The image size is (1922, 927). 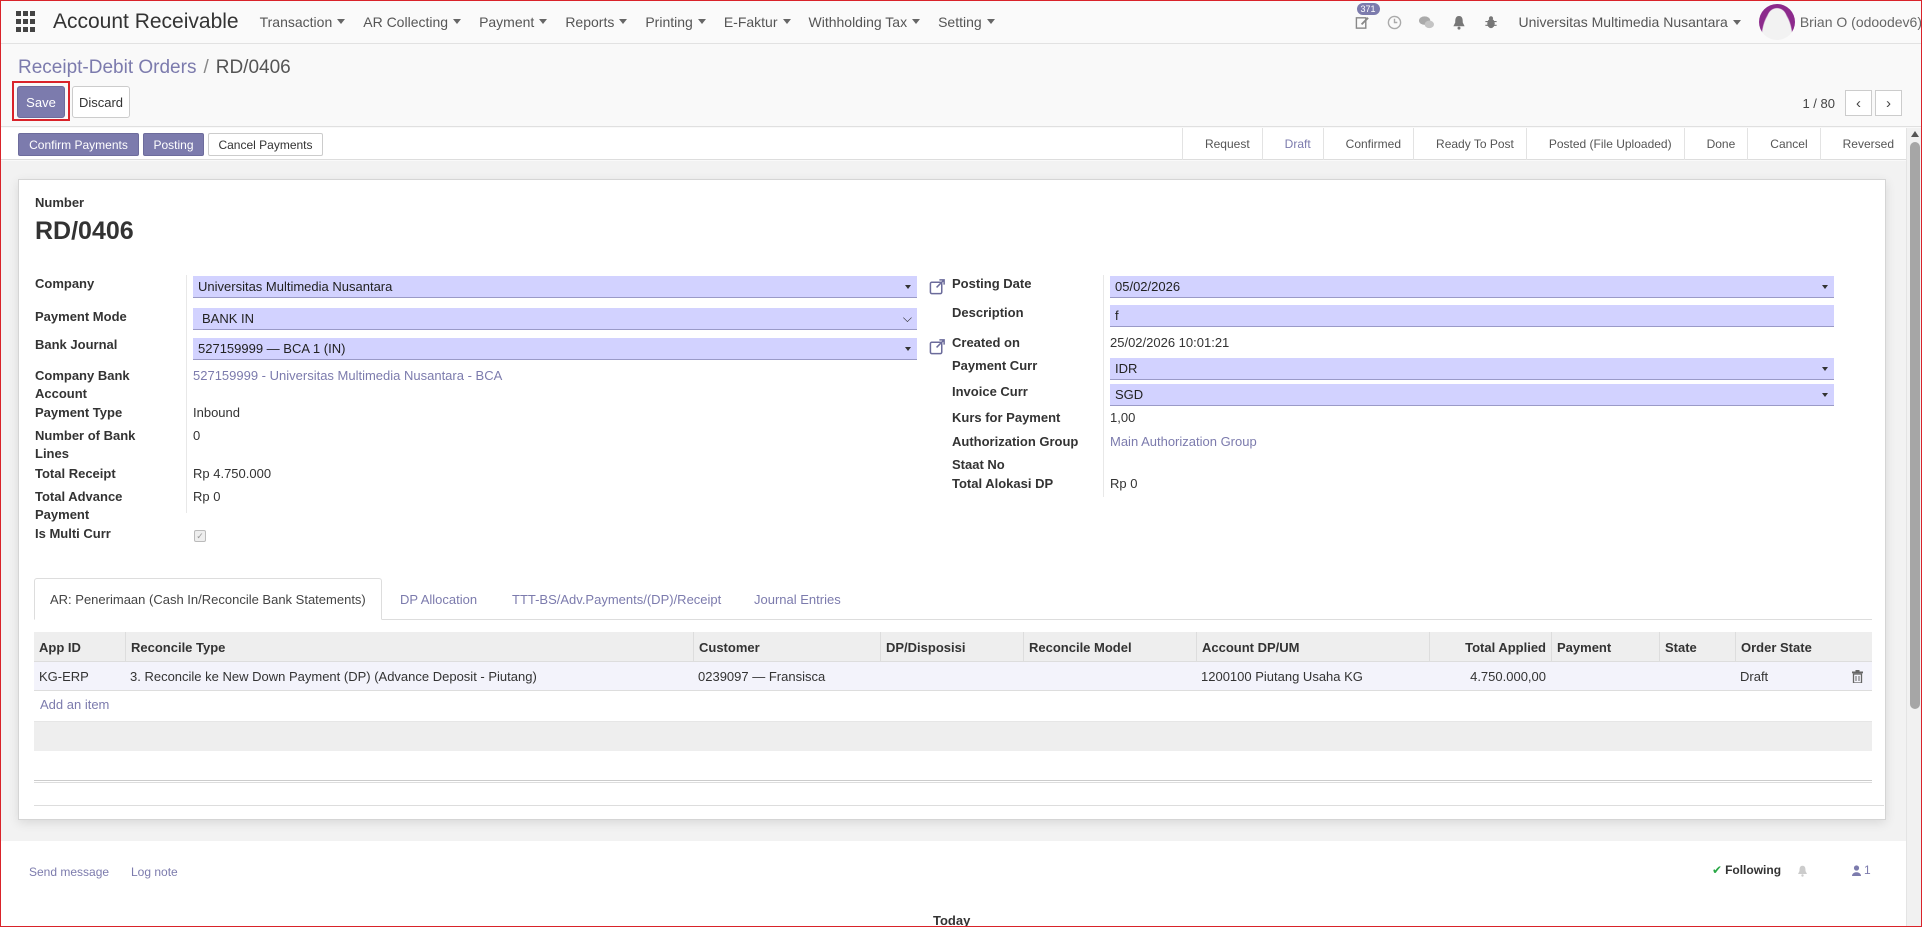 What do you see at coordinates (409, 647) in the screenshot?
I see `column-reconcile-type: Reconcile Type` at bounding box center [409, 647].